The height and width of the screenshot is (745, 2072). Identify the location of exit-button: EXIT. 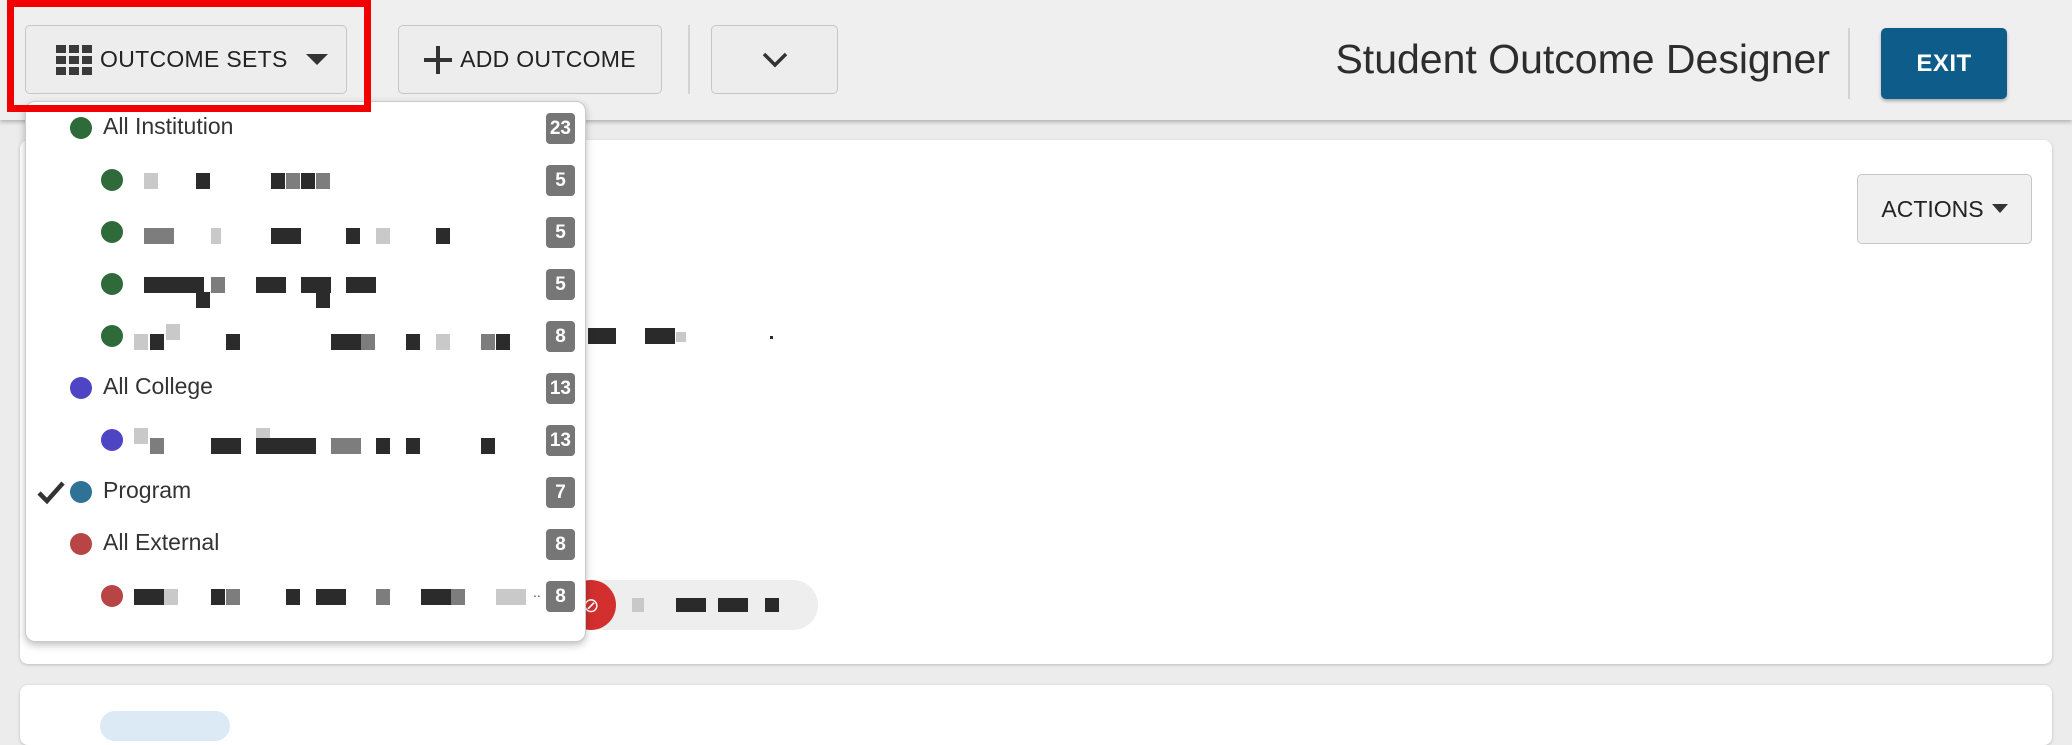
(1944, 63).